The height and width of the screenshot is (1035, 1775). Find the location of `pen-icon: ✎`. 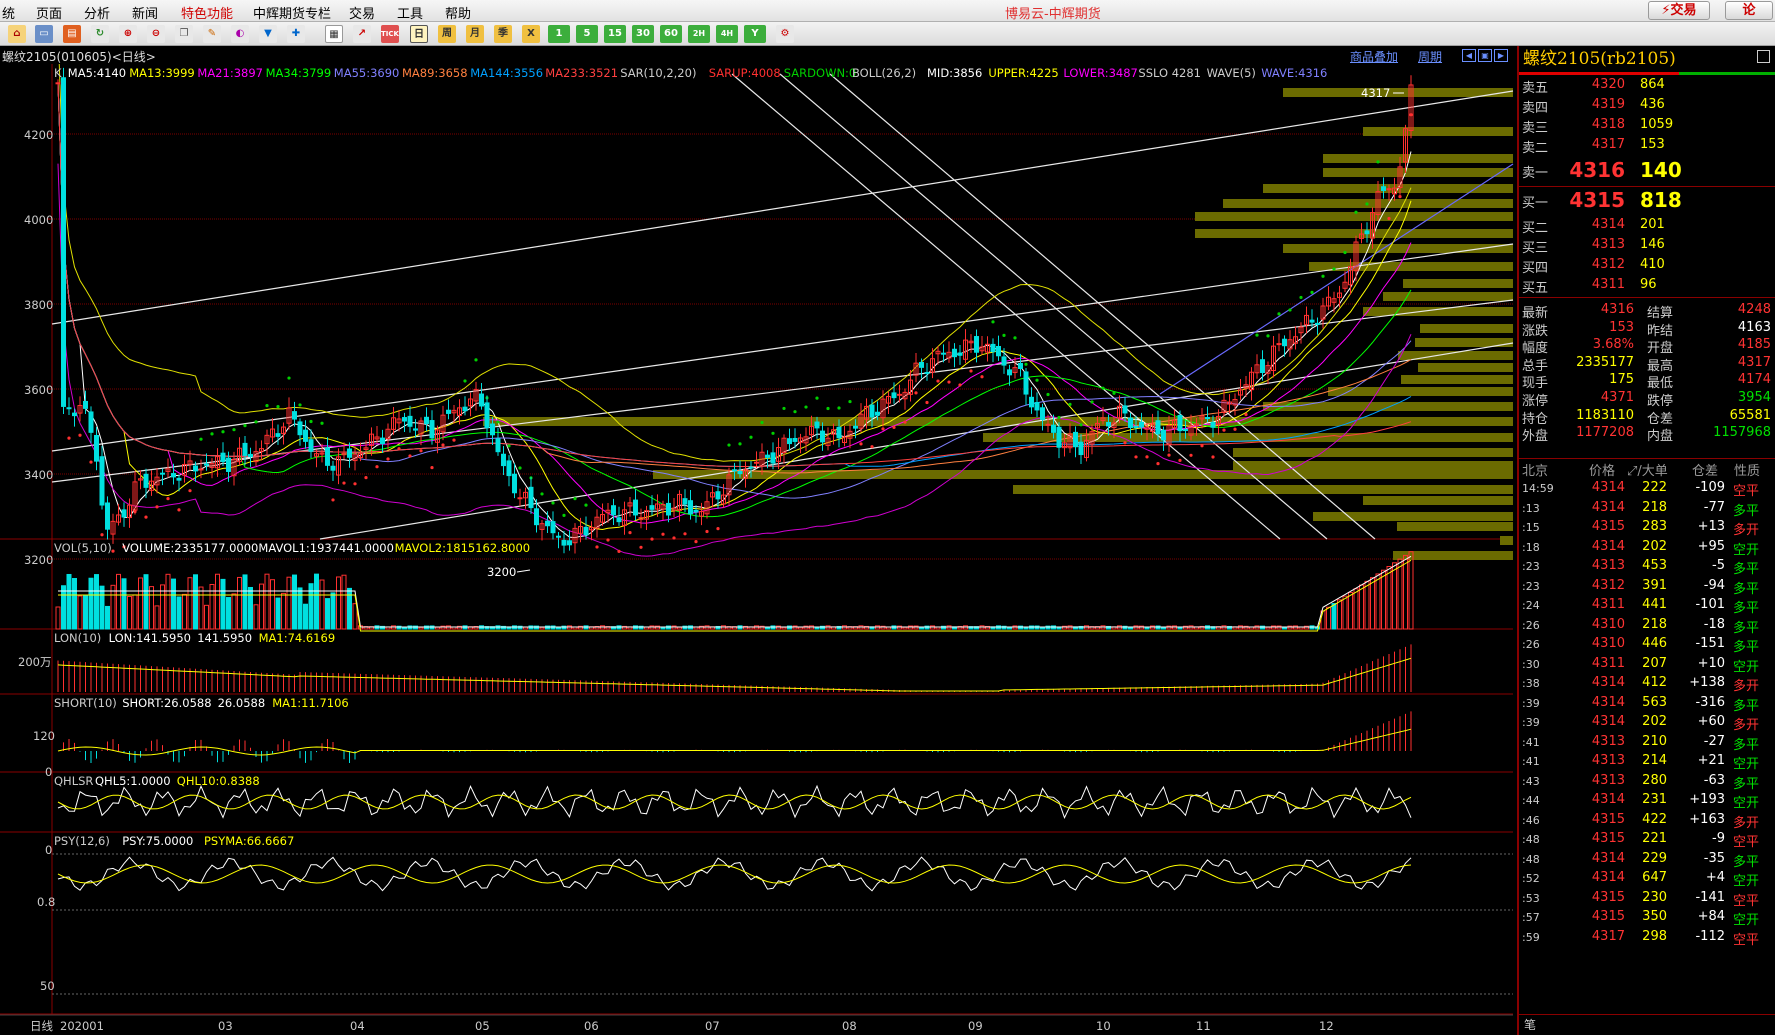

pen-icon: ✎ is located at coordinates (212, 34).